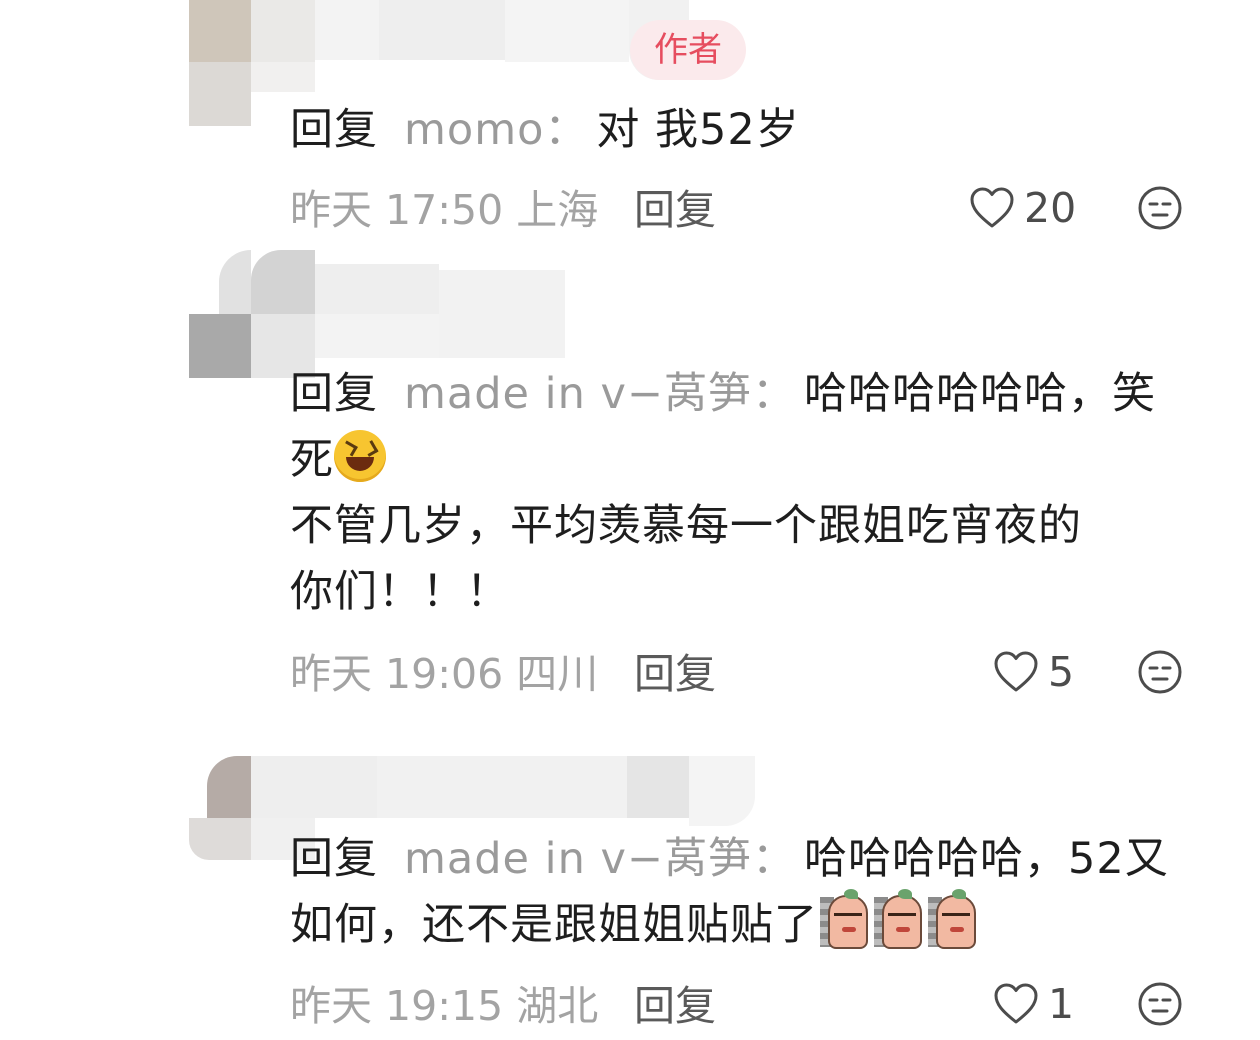  Describe the element at coordinates (740, 460) in the screenshot. I see `comment-line: 死` at that location.